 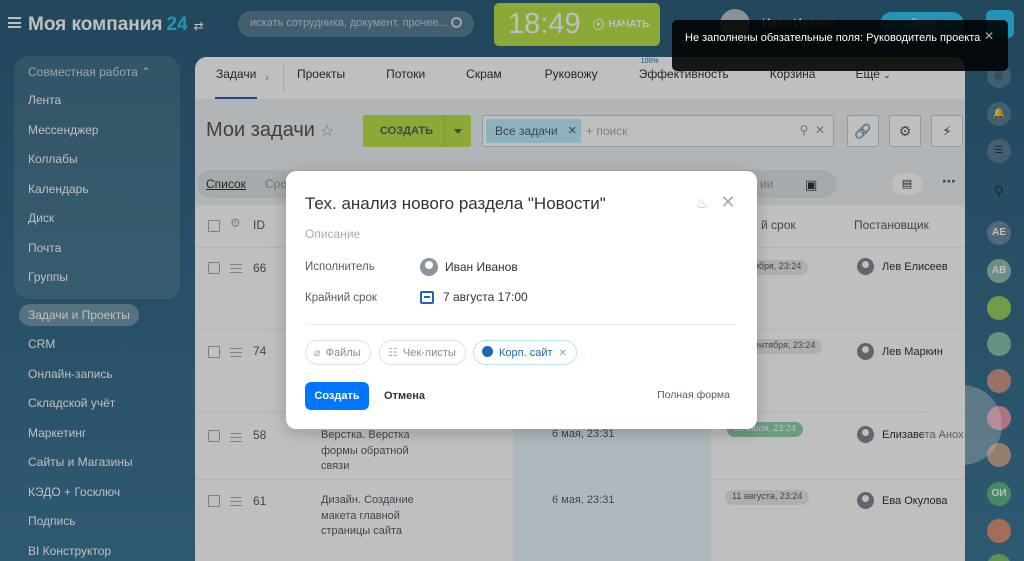 What do you see at coordinates (429, 267) in the screenshot?
I see `avatar` at bounding box center [429, 267].